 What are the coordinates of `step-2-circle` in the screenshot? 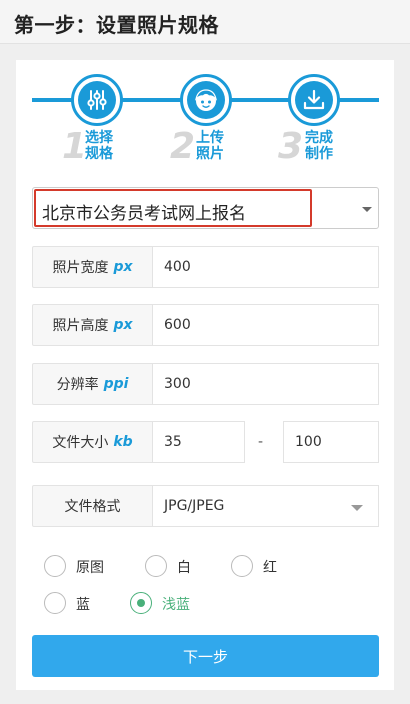 It's located at (206, 100).